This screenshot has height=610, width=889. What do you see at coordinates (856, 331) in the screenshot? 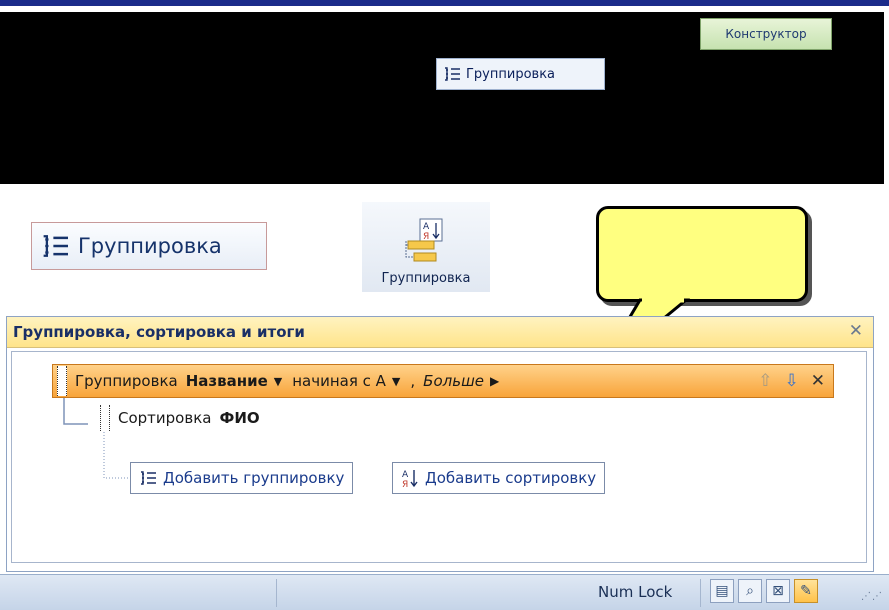
I see `close-icon: ✕` at bounding box center [856, 331].